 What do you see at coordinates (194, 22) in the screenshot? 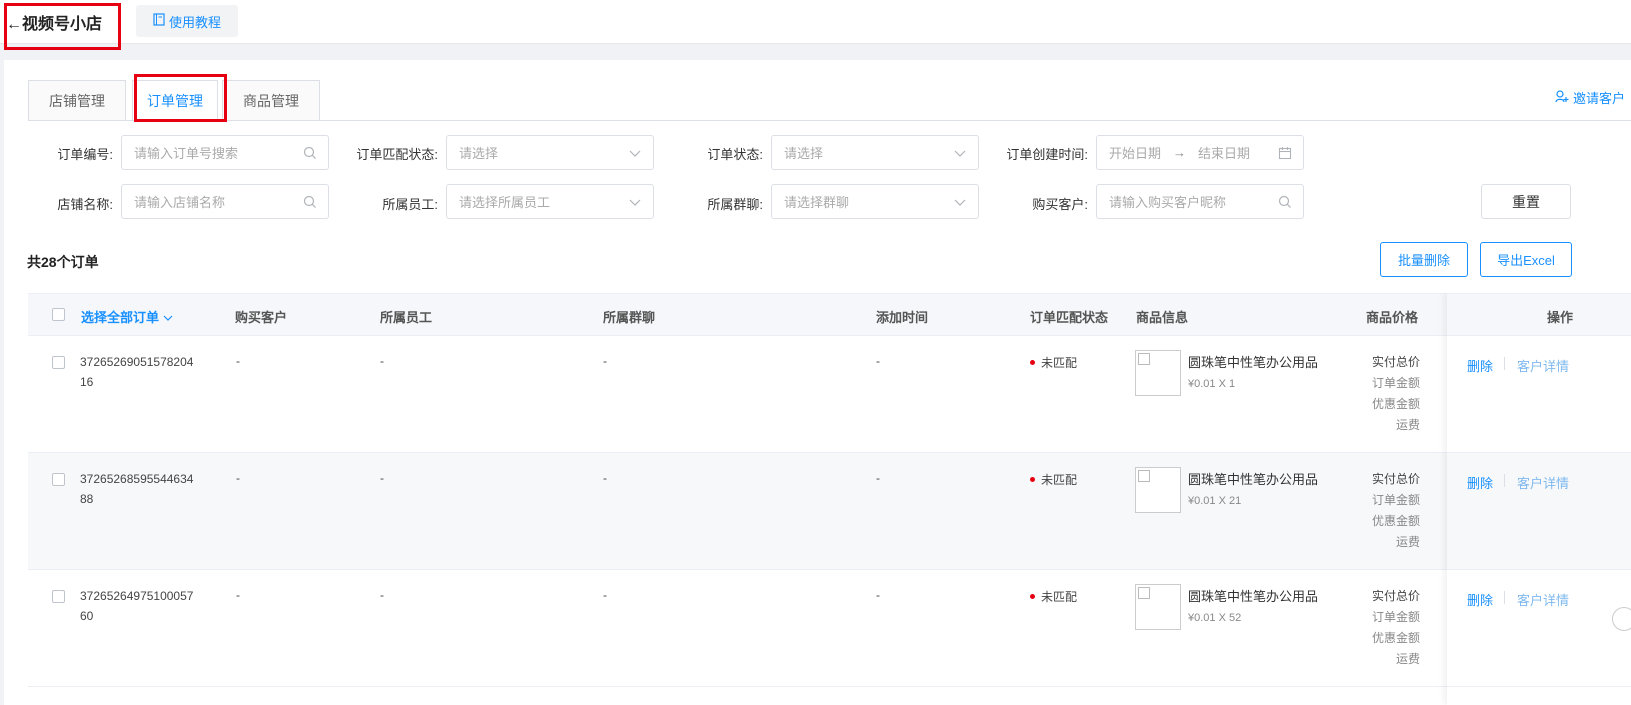
I see `tutorial-label: 使用教程` at bounding box center [194, 22].